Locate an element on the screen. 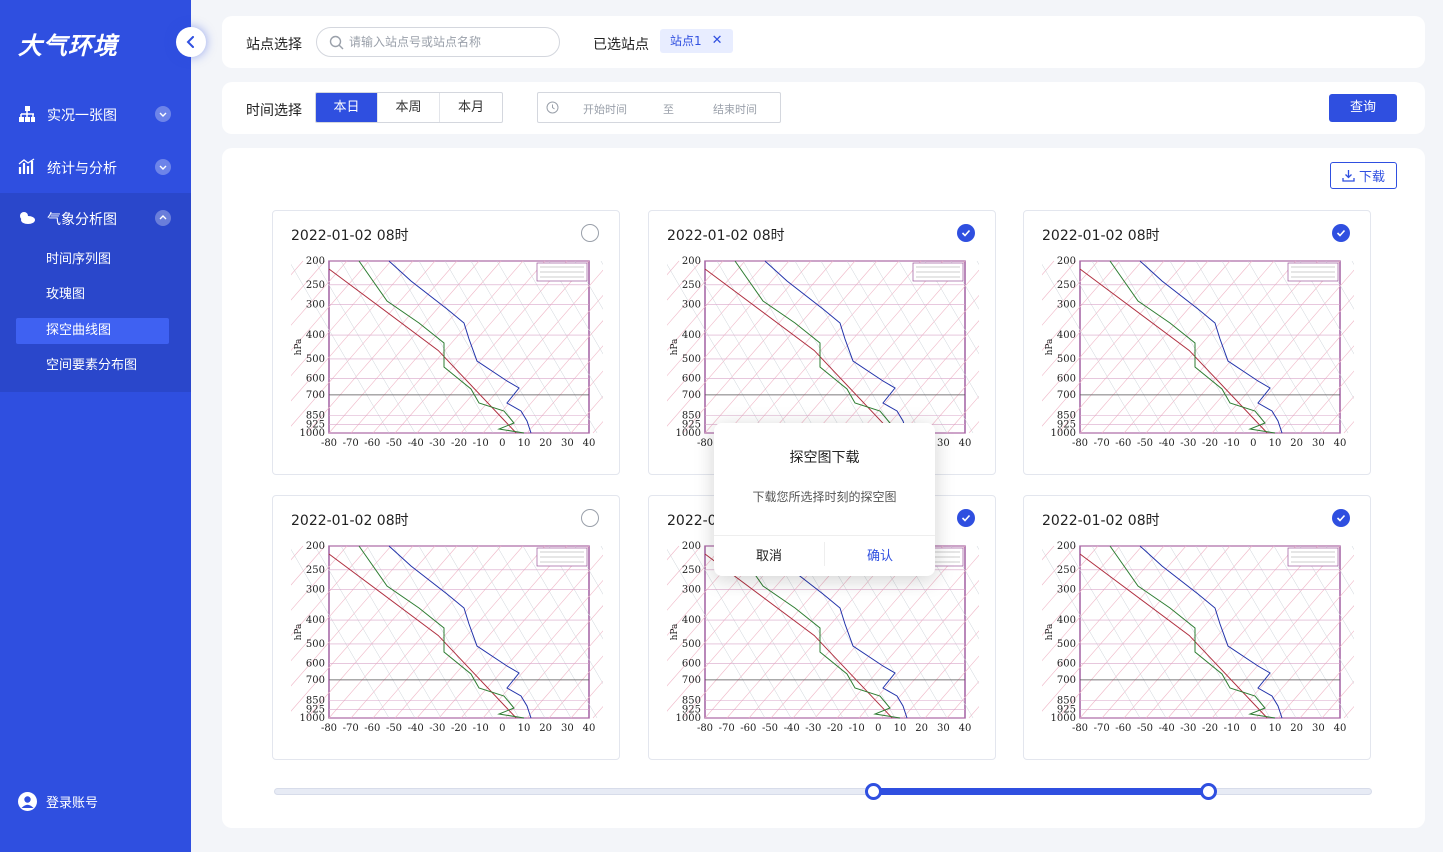  confirm-button: 确认 is located at coordinates (880, 554).